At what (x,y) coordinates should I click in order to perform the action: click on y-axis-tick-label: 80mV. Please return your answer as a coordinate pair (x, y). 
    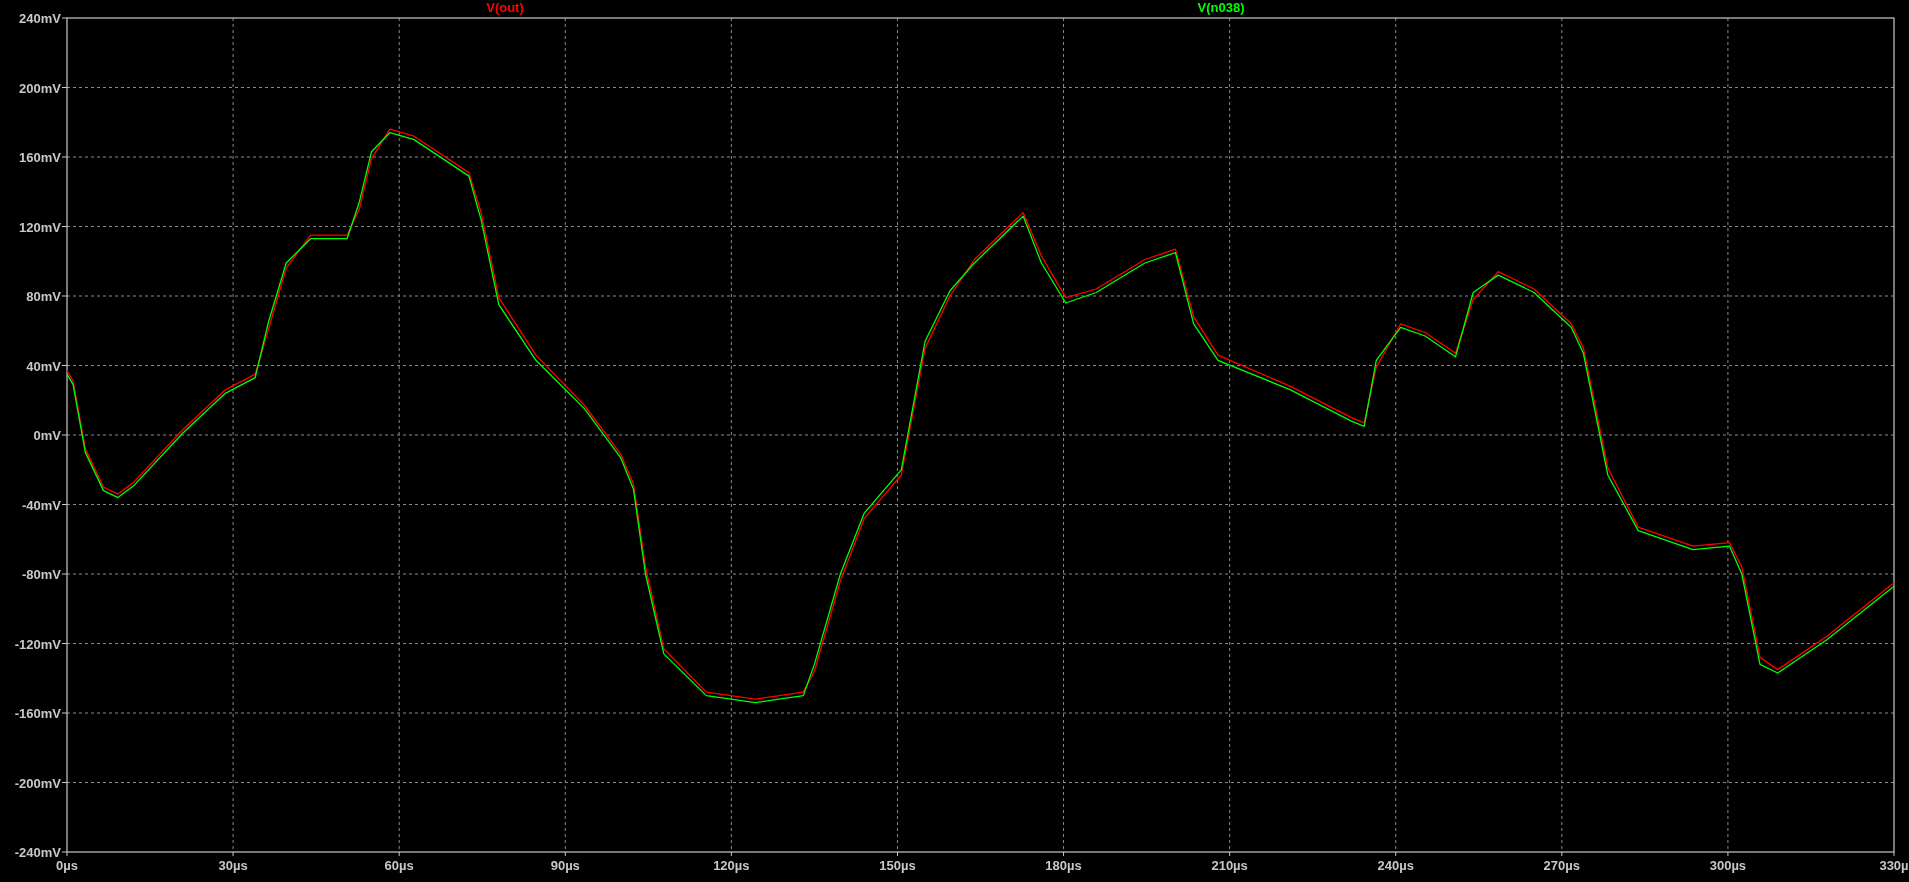
    Looking at the image, I should click on (43, 296).